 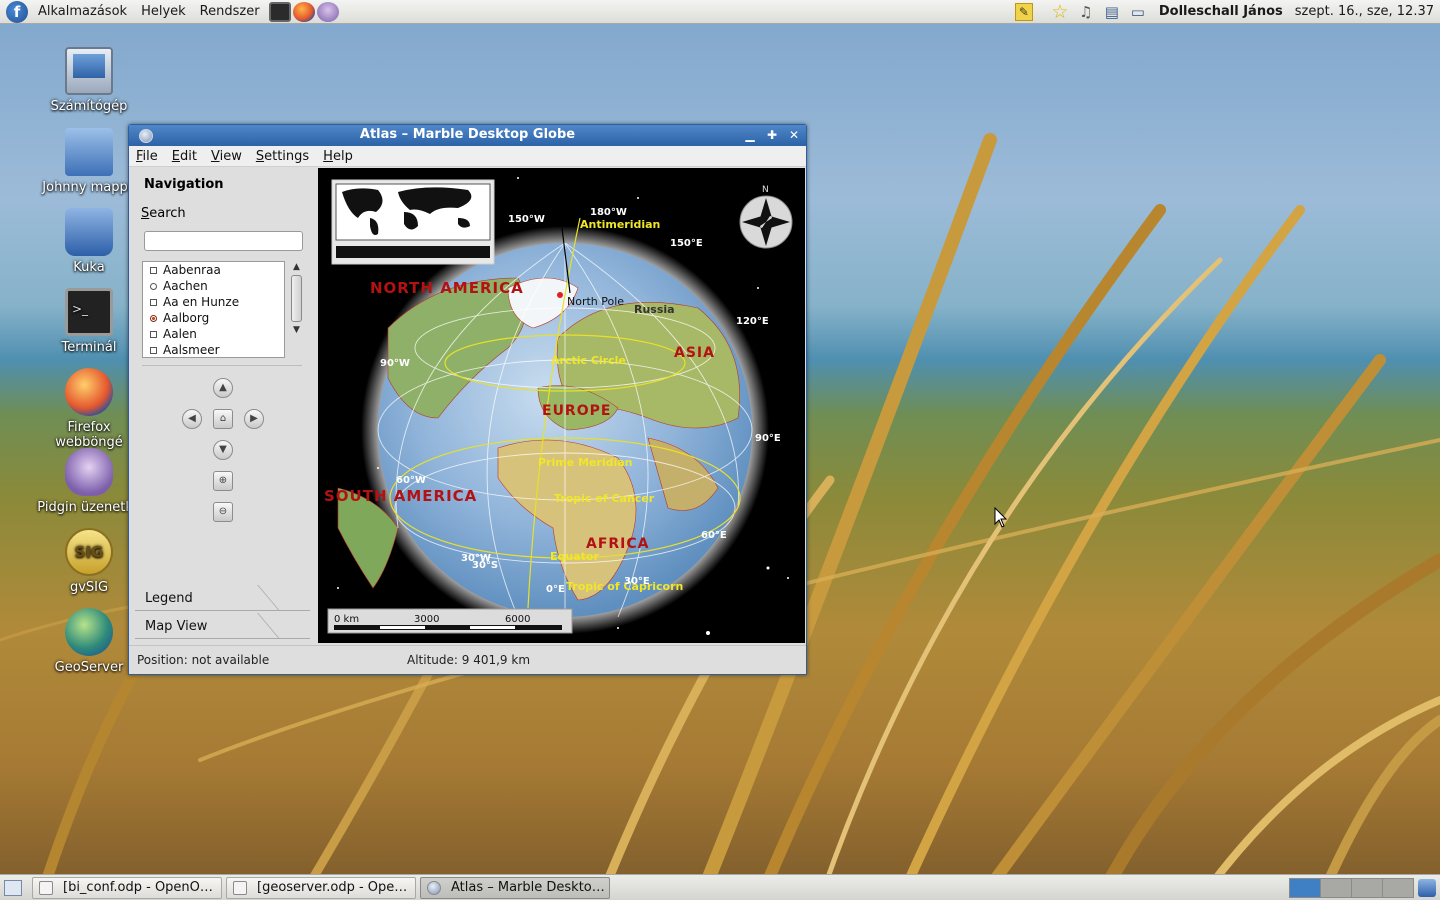 What do you see at coordinates (89, 152) in the screenshot?
I see `home-folder-icon` at bounding box center [89, 152].